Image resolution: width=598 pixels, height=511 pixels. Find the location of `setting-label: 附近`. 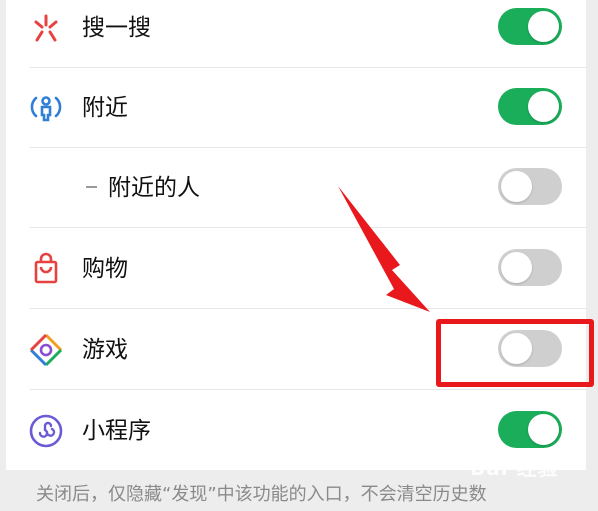

setting-label: 附近 is located at coordinates (105, 108).